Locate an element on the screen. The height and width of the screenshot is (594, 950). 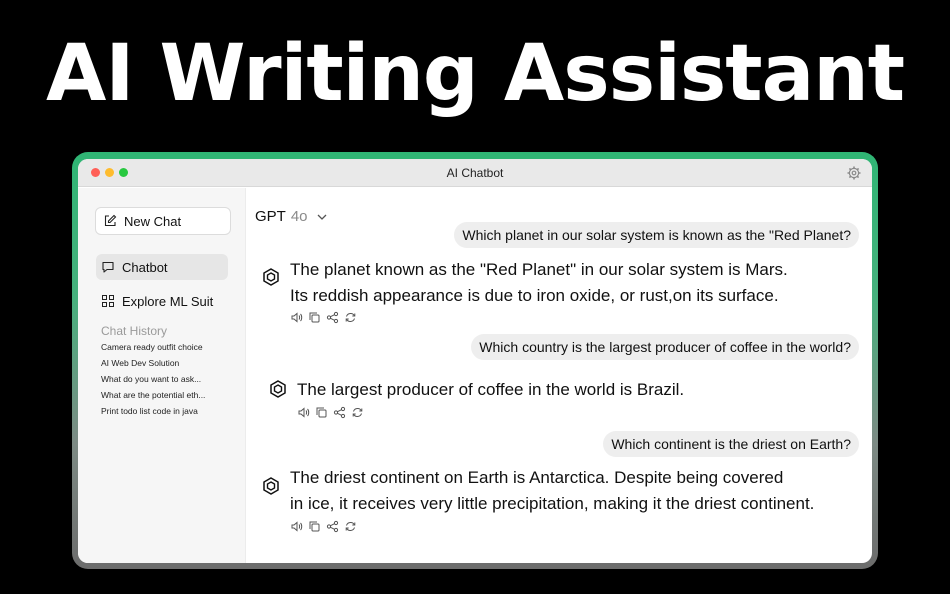
new-chat-label: New Chat is located at coordinates (153, 221).